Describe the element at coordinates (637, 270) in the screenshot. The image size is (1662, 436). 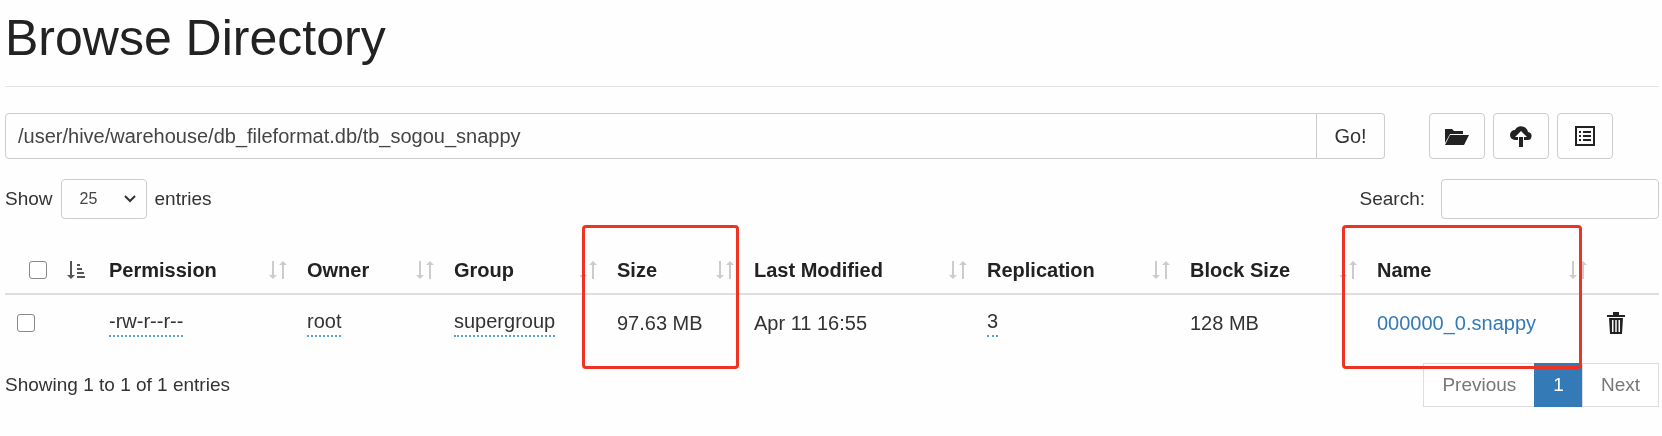
I see `column-header: Size` at that location.